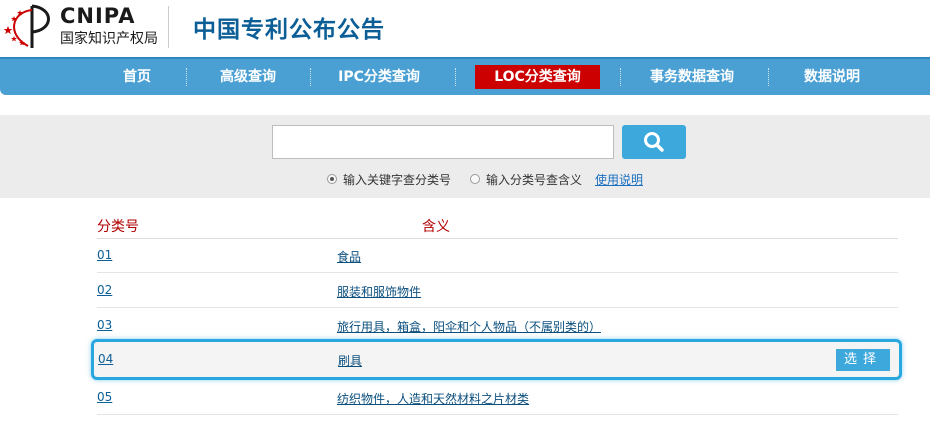 Image resolution: width=930 pixels, height=426 pixels. What do you see at coordinates (104, 290) in the screenshot?
I see `class-code-link: 02` at bounding box center [104, 290].